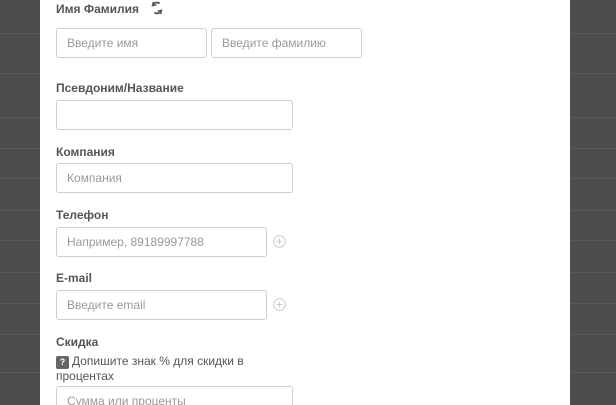 This screenshot has height=405, width=616. I want to click on discount-hint-text: Допишите знак % для скидки в процентах, so click(150, 368).